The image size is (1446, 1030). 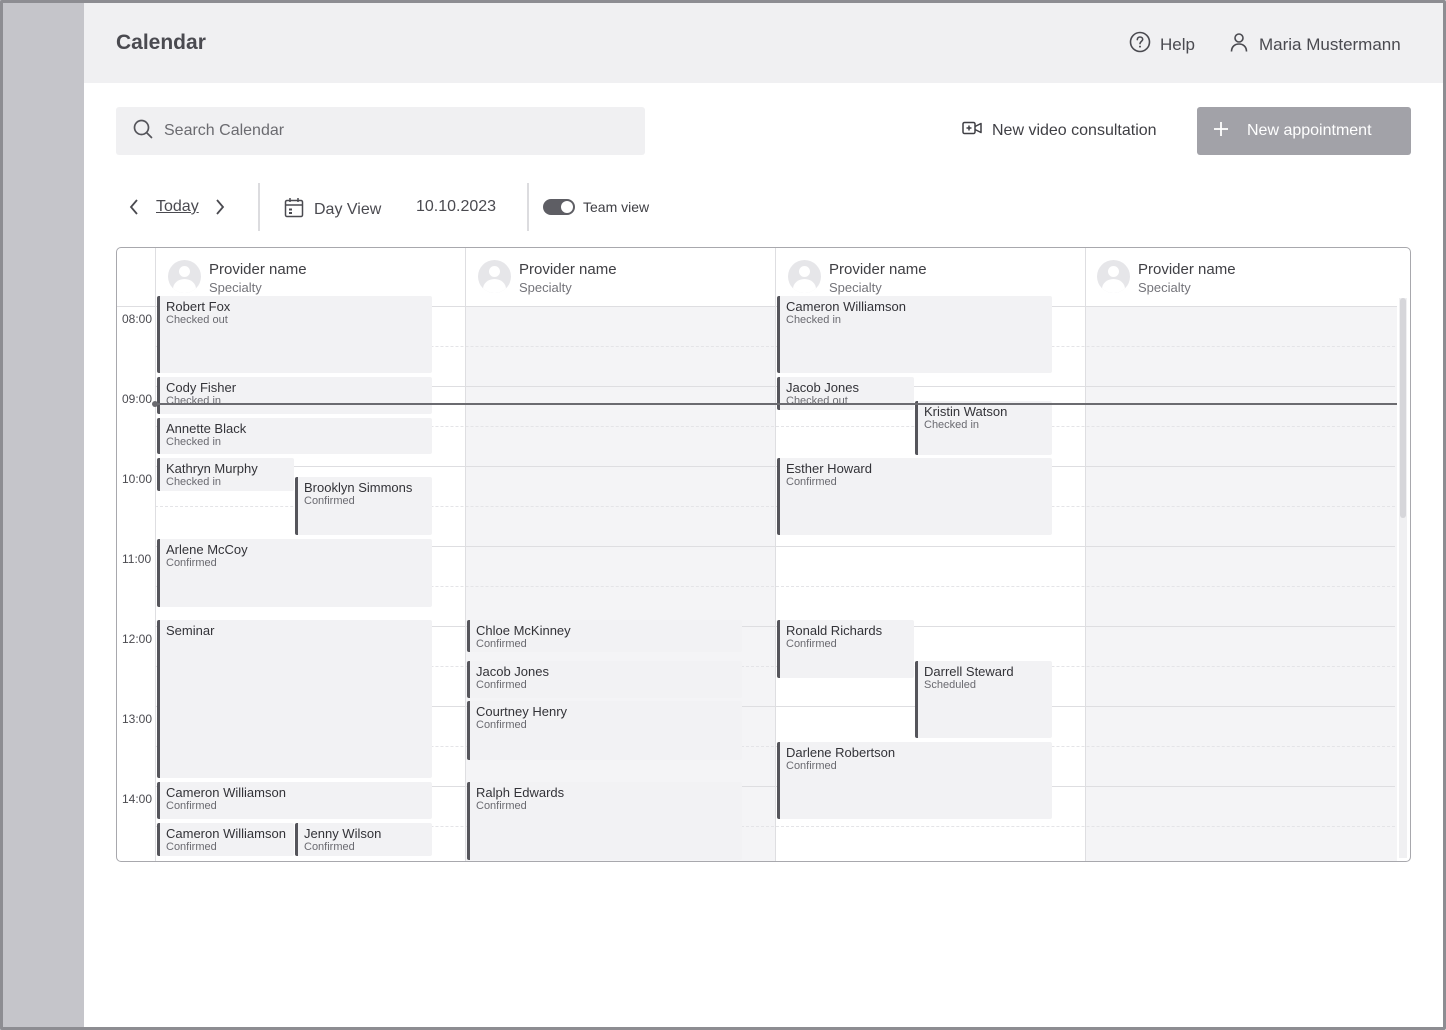 What do you see at coordinates (914, 496) in the screenshot?
I see `appointment-card: Esther Howard Confirmed` at bounding box center [914, 496].